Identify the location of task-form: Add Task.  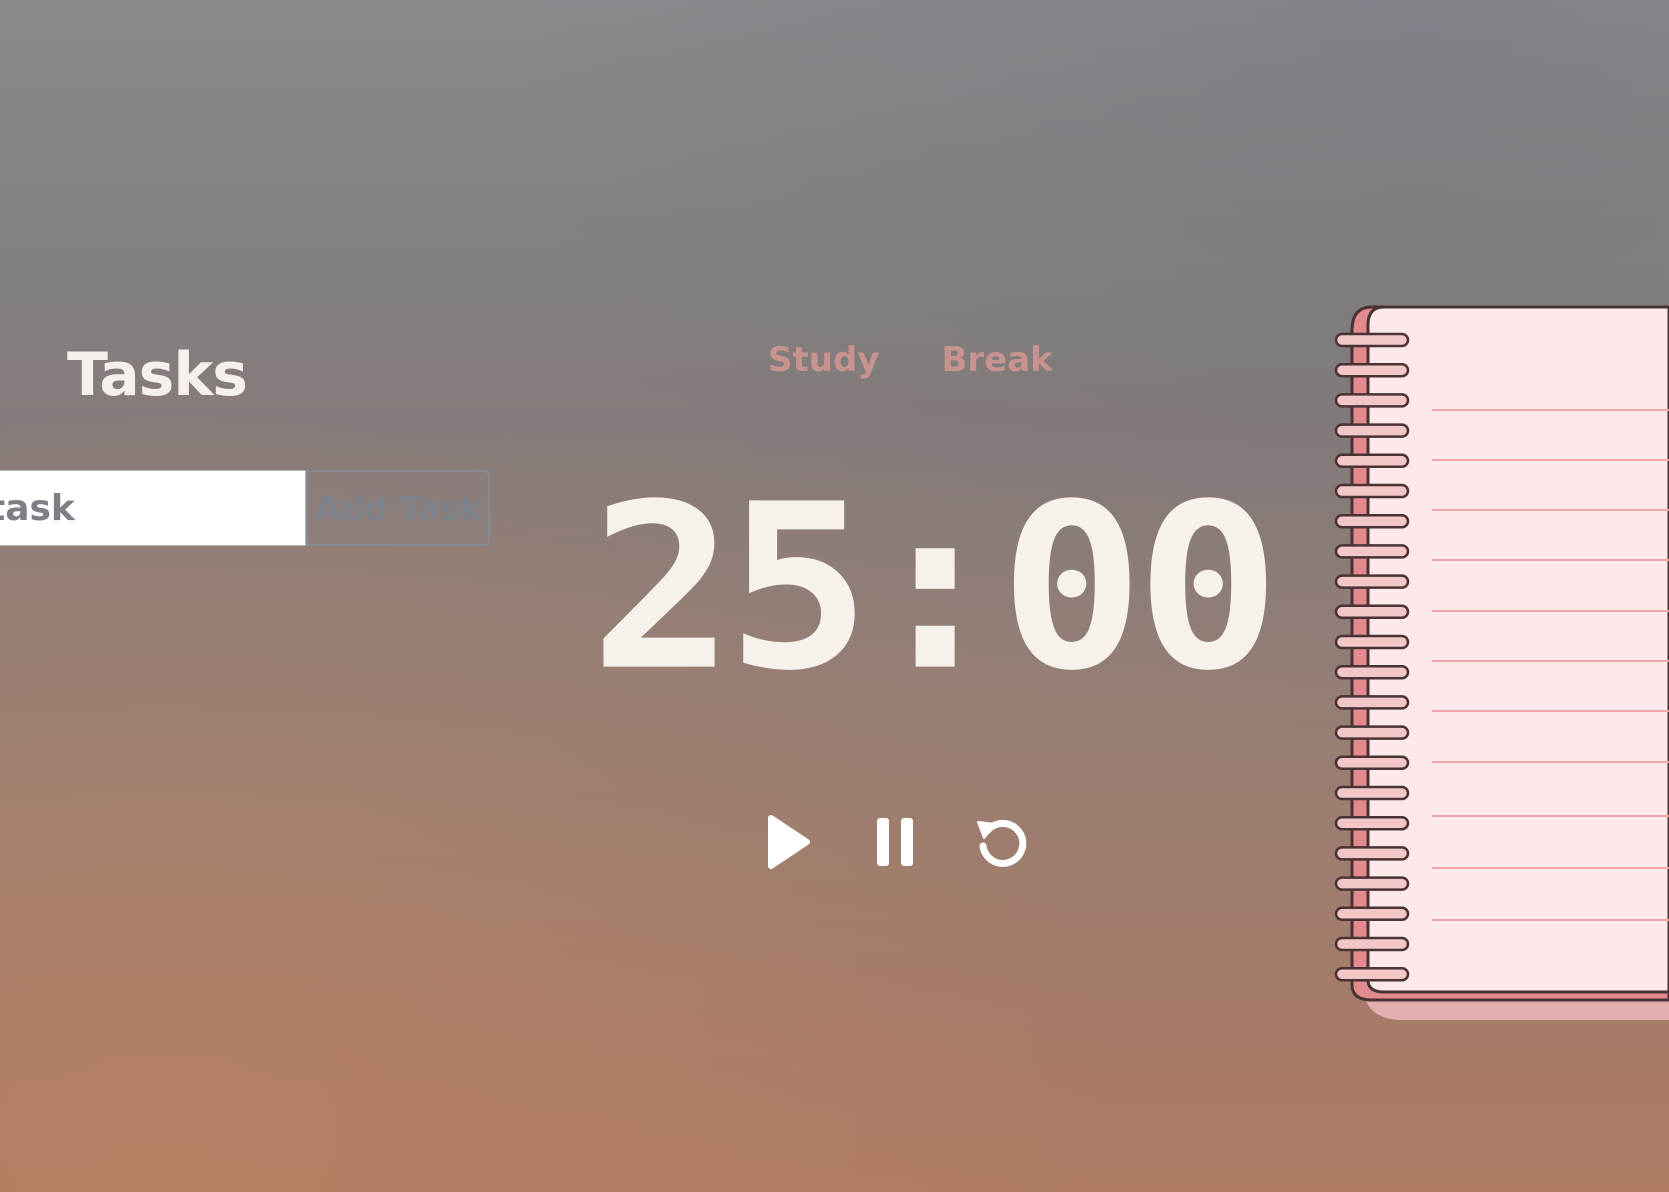
(245, 508).